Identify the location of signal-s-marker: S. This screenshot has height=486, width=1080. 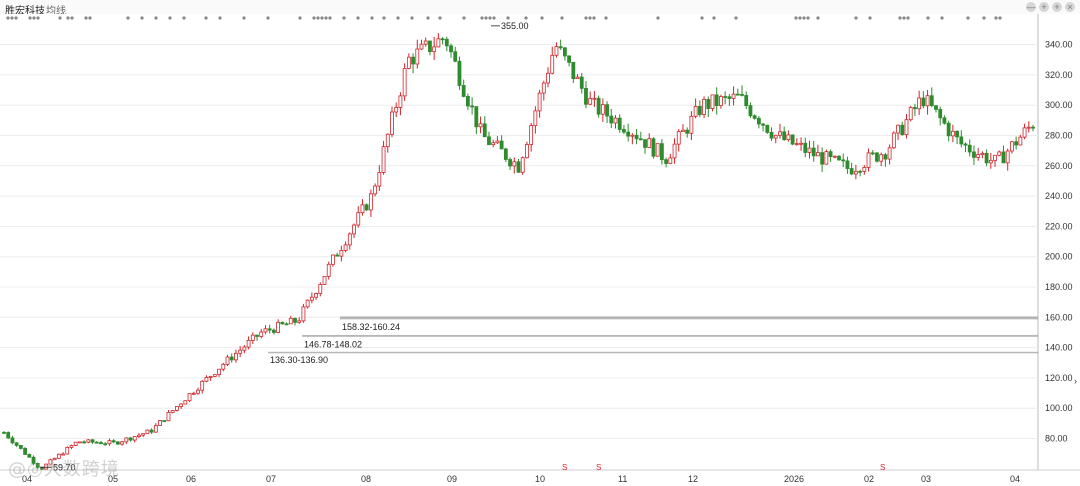
(598, 467).